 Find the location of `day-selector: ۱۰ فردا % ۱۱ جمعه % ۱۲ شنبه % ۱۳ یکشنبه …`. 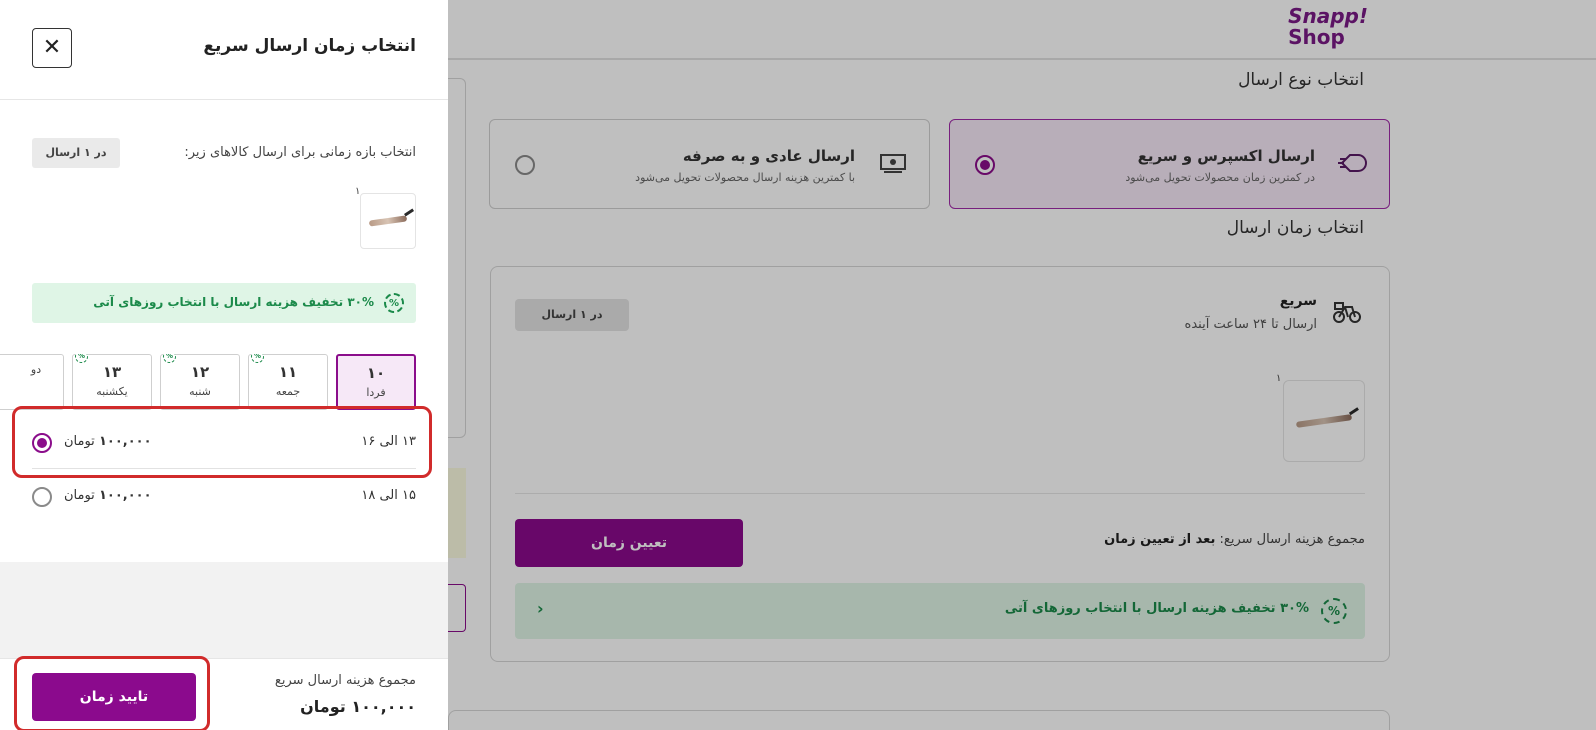

day-selector: ۱۰ فردا % ۱۱ جمعه % ۱۲ شنبه % ۱۳ یکشنبه … is located at coordinates (224, 383).